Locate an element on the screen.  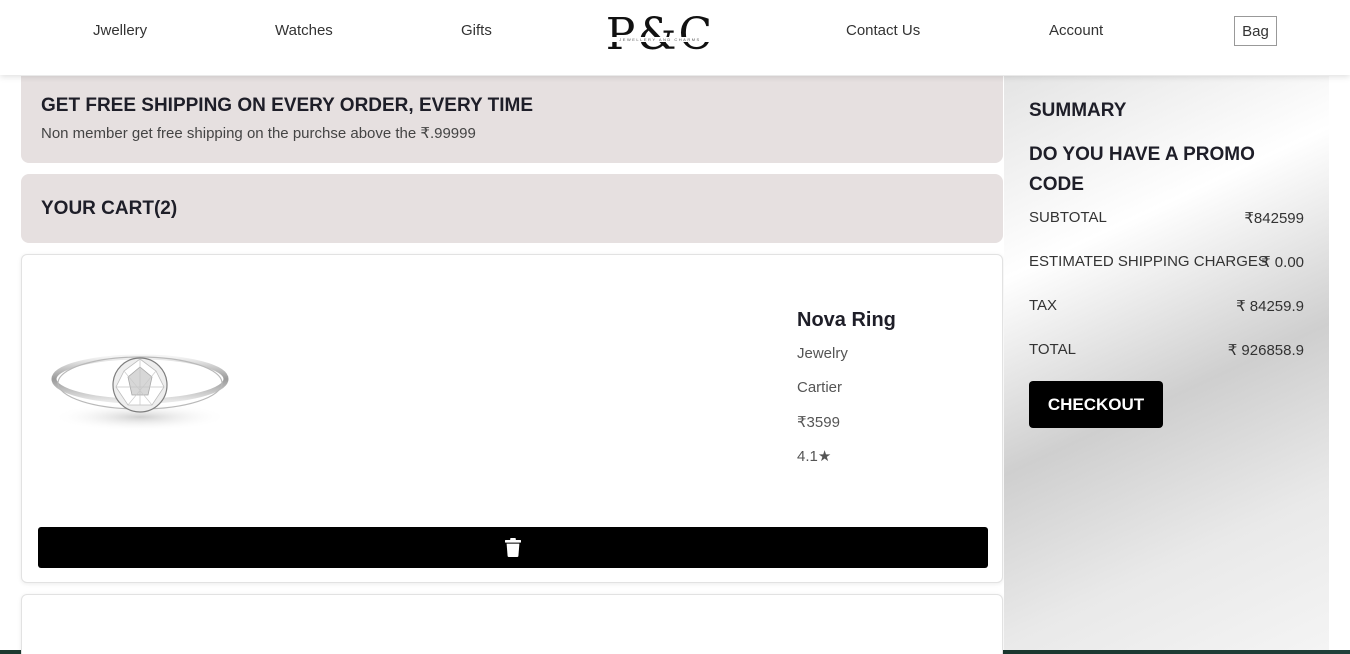
subtotal-label: SUBTOTAL is located at coordinates (1068, 217).